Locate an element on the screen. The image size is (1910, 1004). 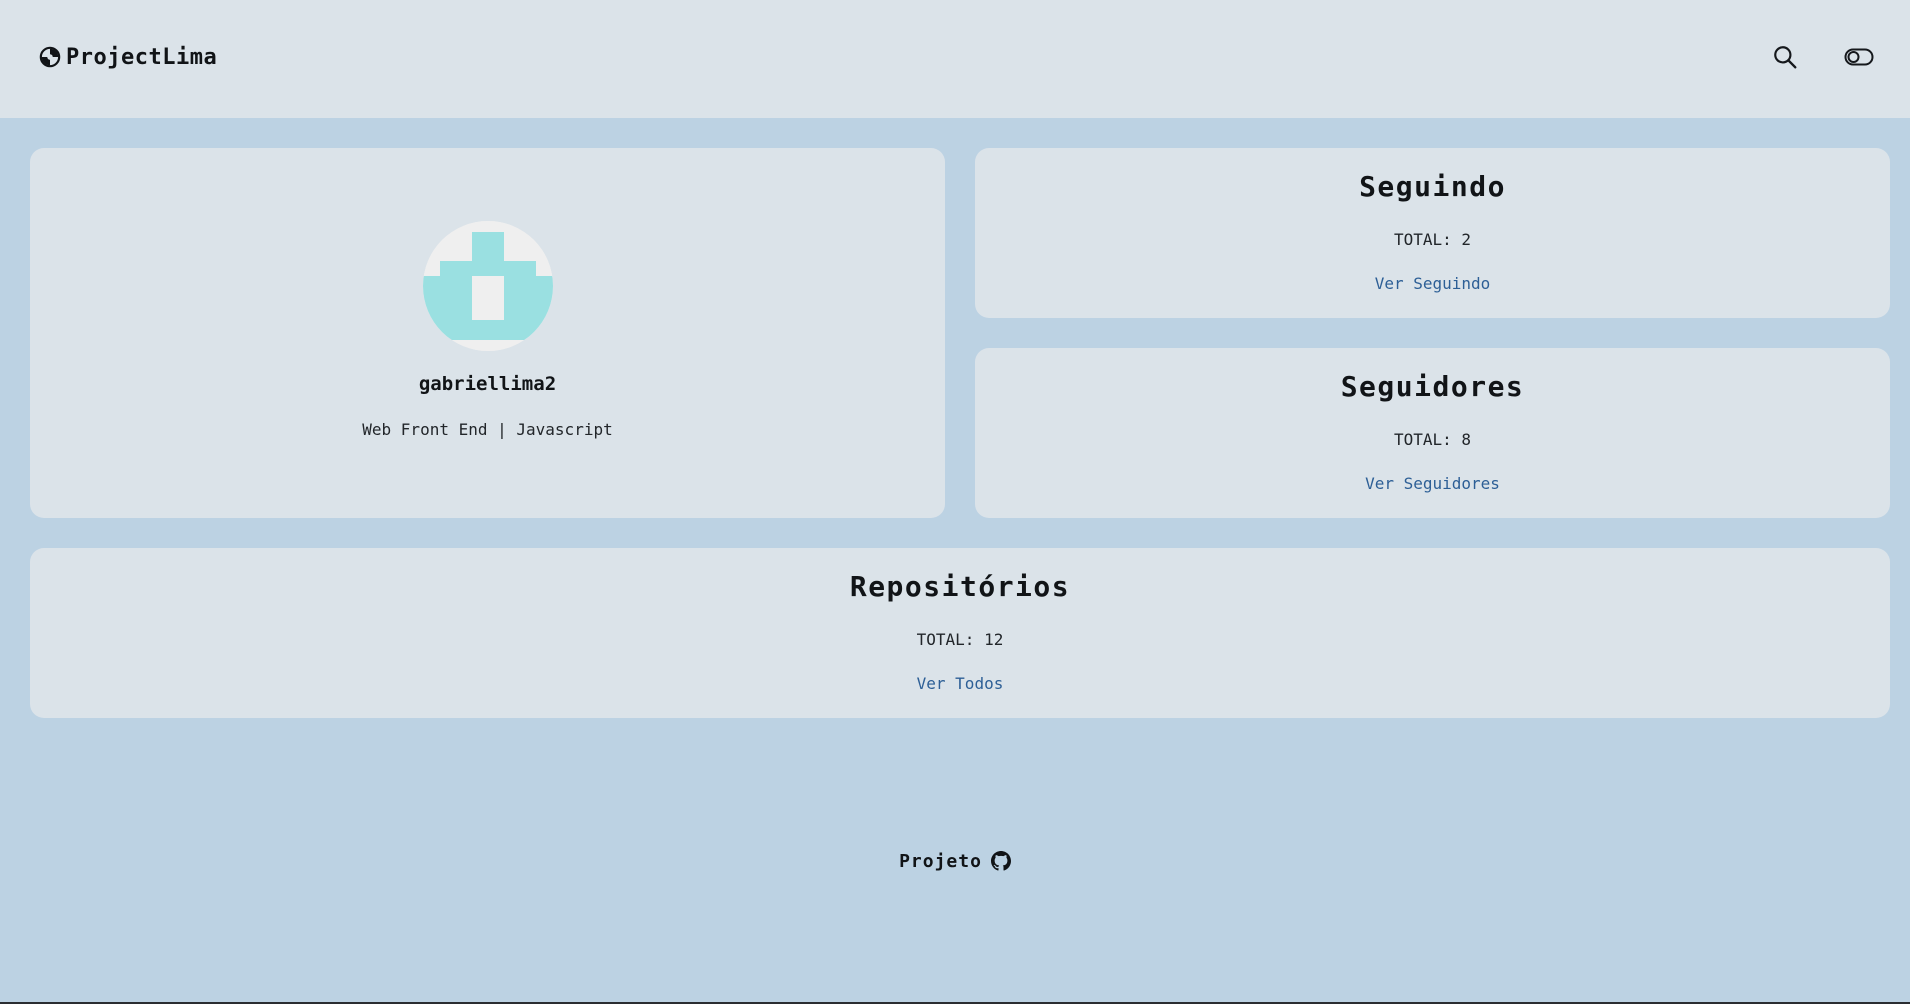
profile-bio: Web Front End | Javascript is located at coordinates (487, 429).